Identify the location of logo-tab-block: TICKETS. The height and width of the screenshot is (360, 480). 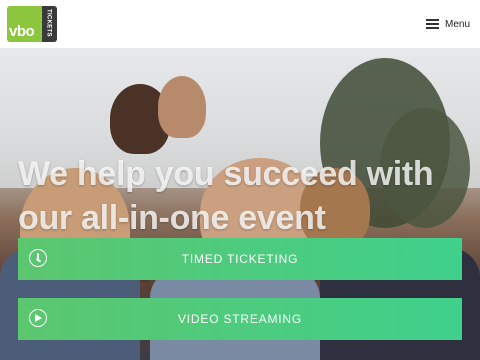
(49, 24).